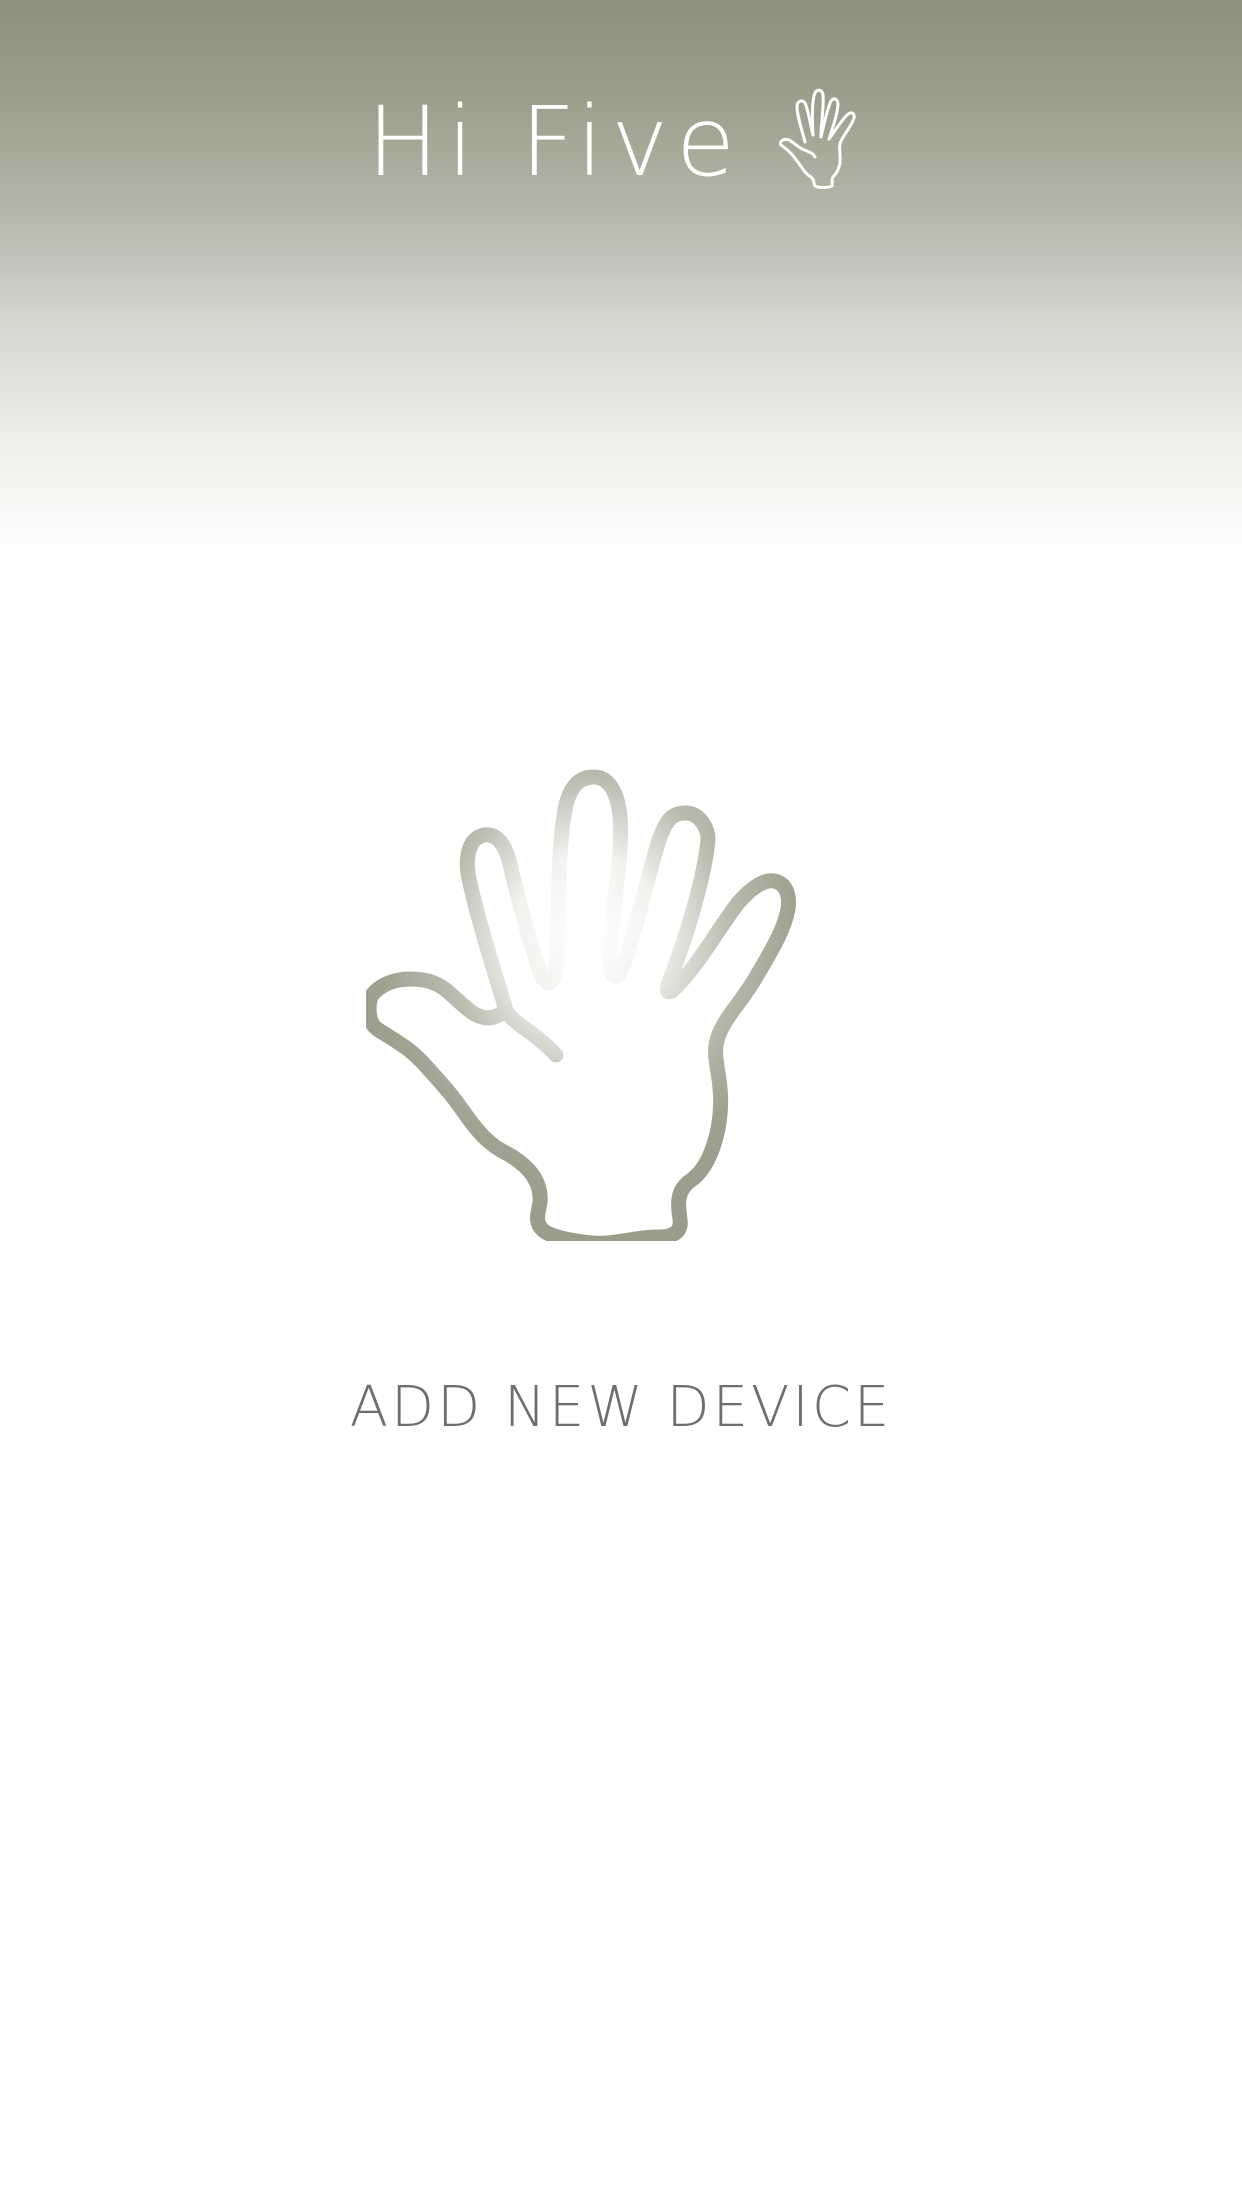 The image size is (1242, 2208). What do you see at coordinates (817, 138) in the screenshot?
I see `hand-icon` at bounding box center [817, 138].